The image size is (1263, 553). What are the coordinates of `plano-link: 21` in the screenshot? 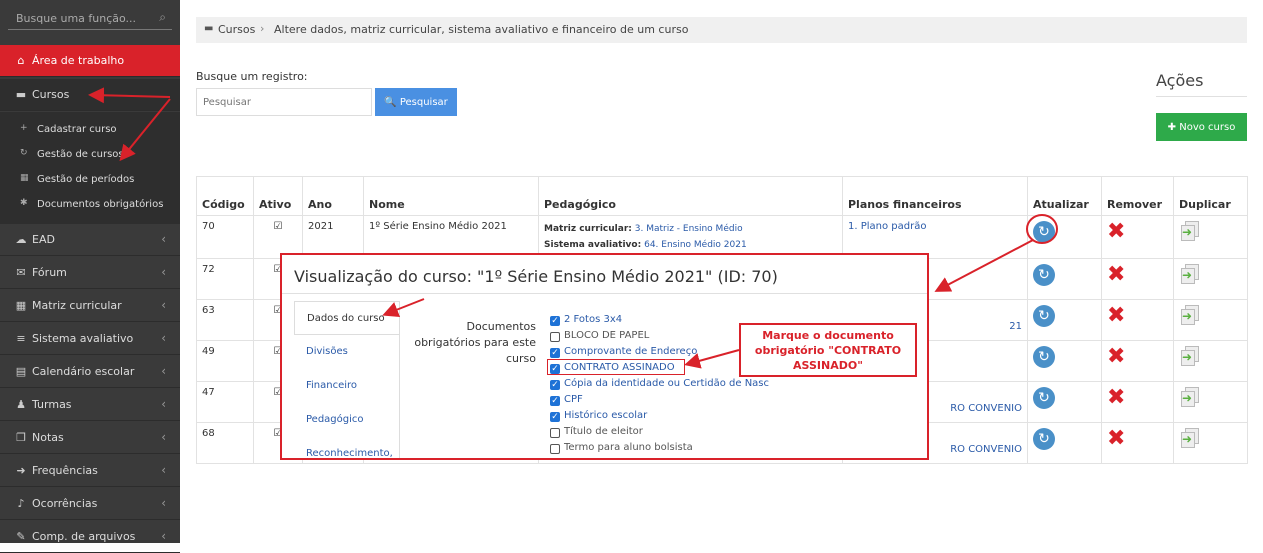 It's located at (1015, 326).